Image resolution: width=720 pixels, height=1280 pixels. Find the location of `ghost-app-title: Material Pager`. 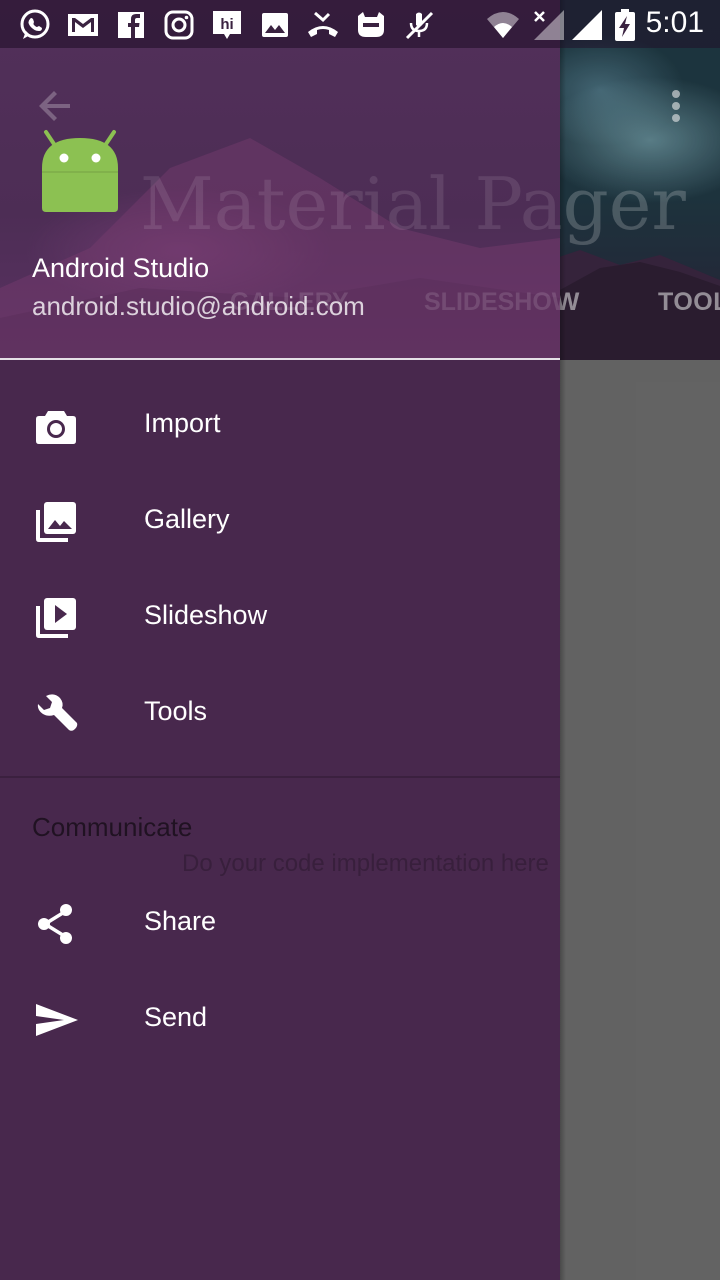

ghost-app-title: Material Pager is located at coordinates (350, 204).